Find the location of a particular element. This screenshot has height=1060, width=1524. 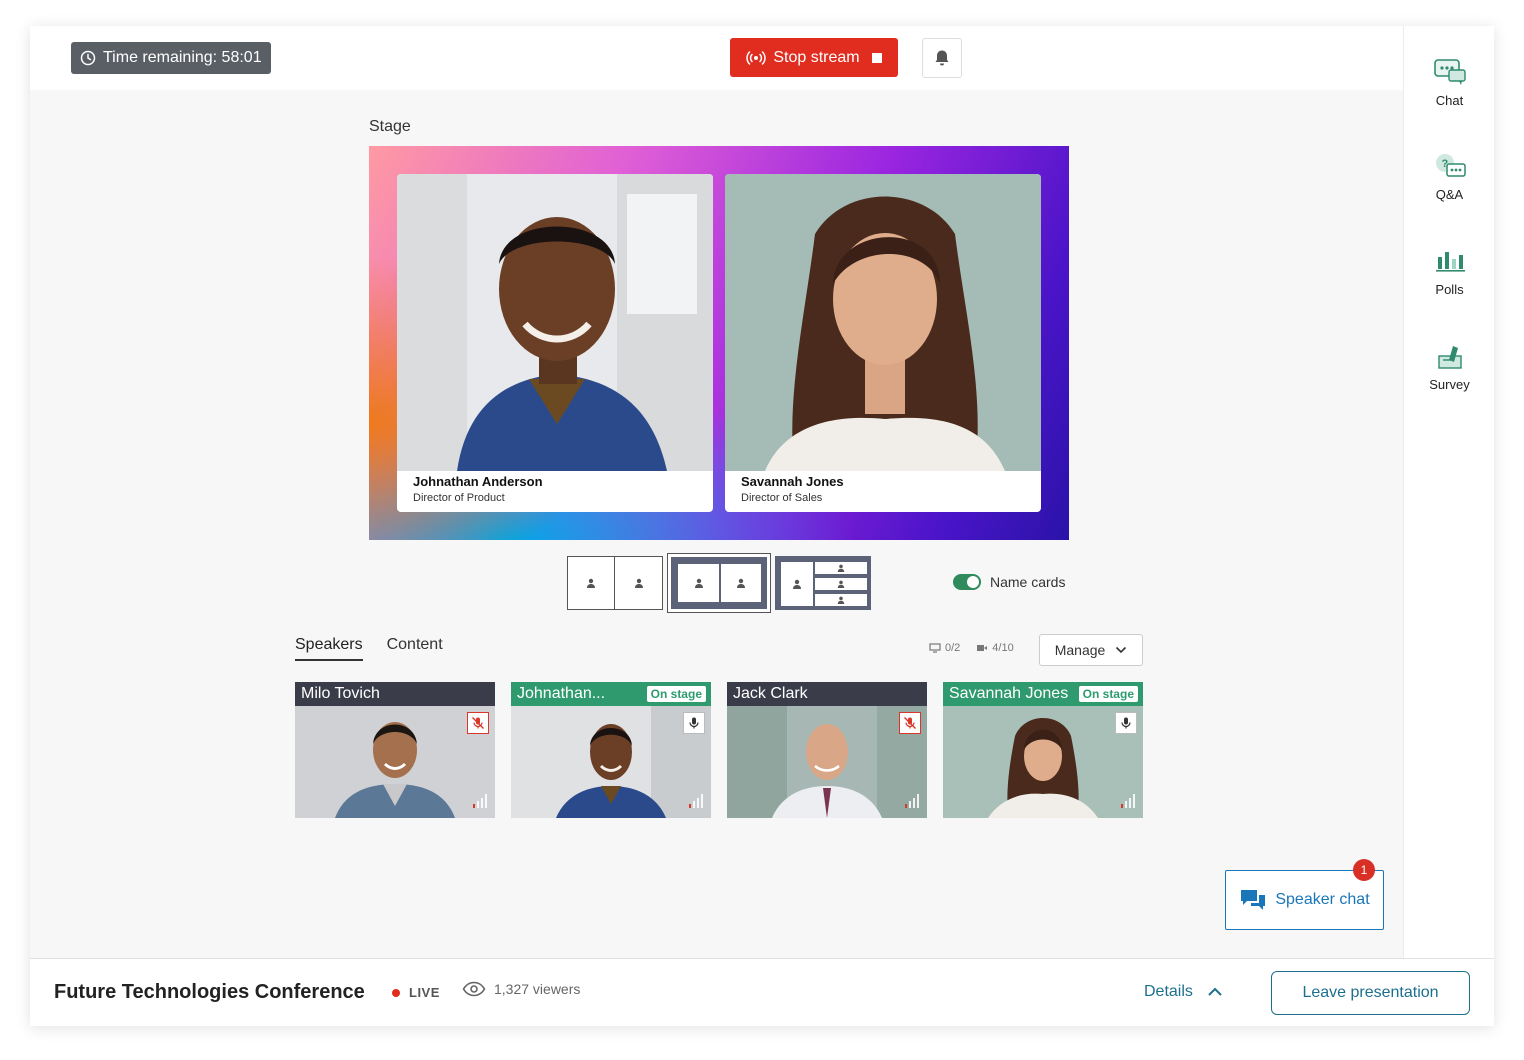

sidebar-item-qa: ? Q&A is located at coordinates (1449, 177).